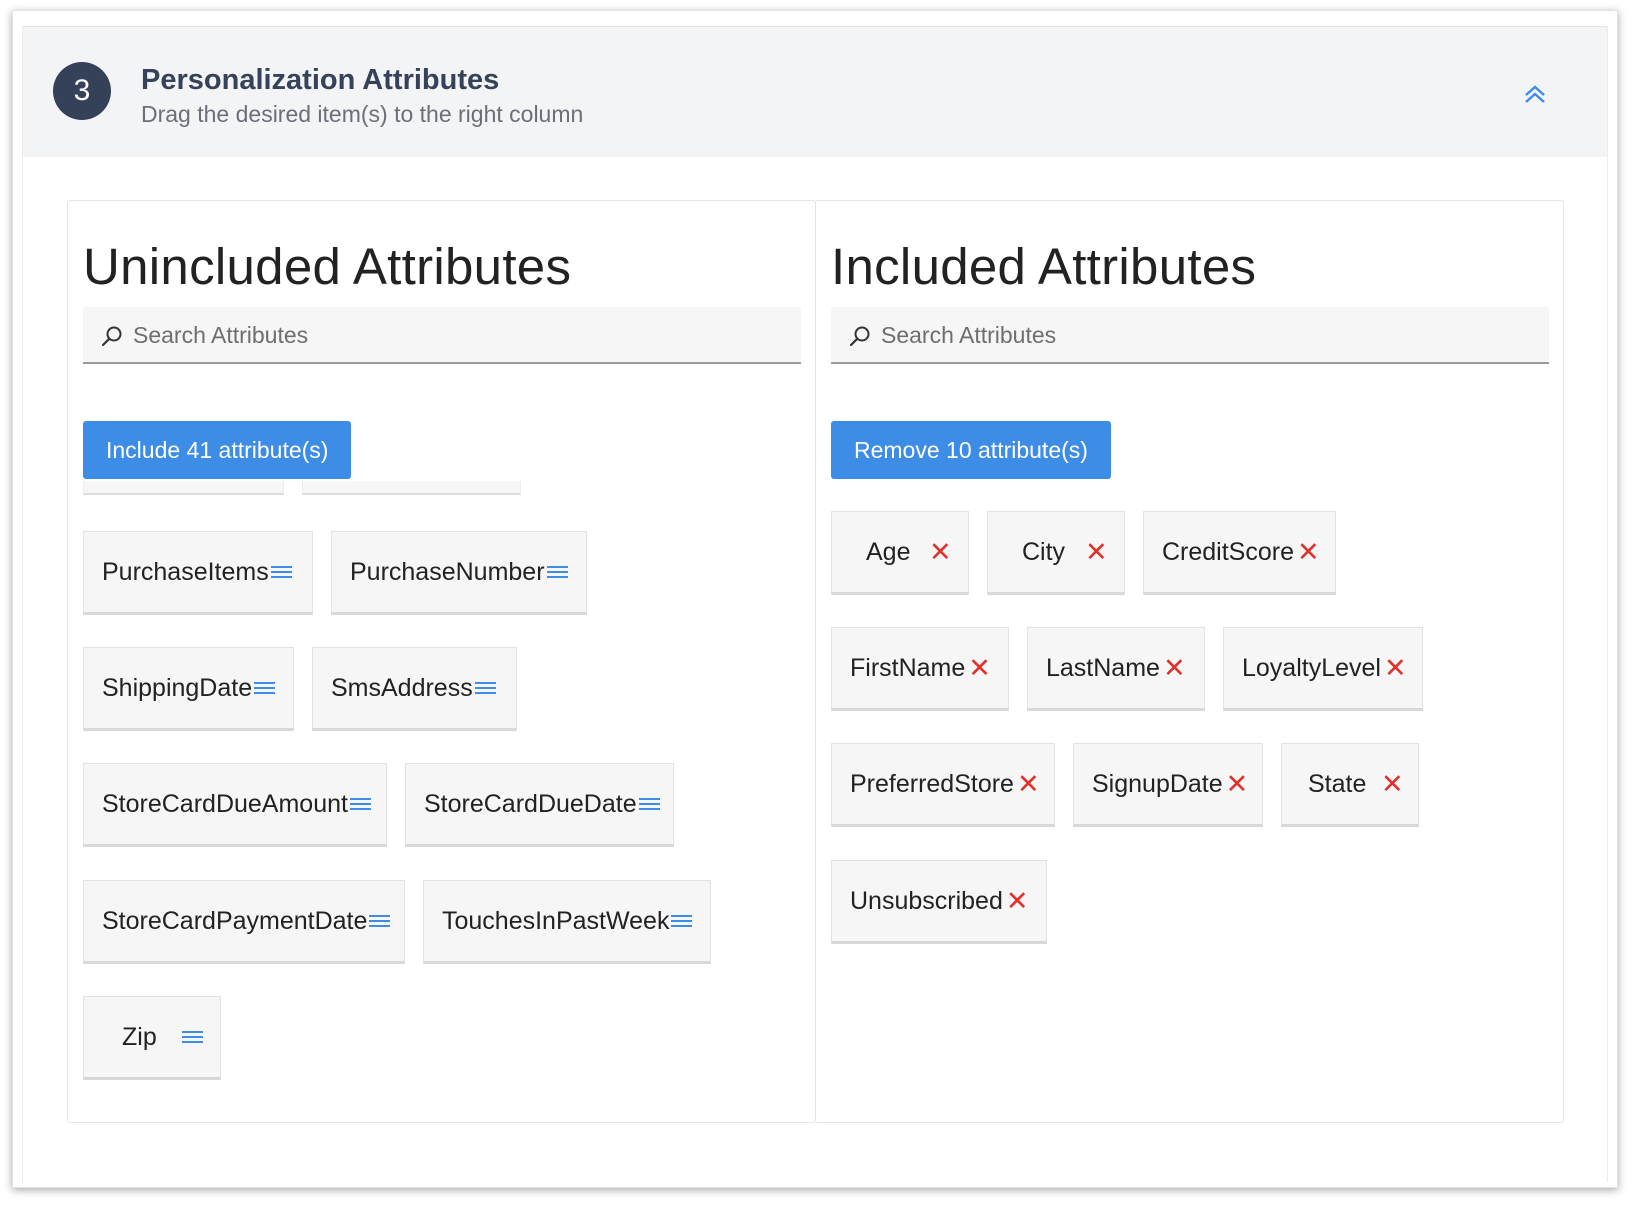  What do you see at coordinates (82, 91) in the screenshot?
I see `step-number-badge: 3` at bounding box center [82, 91].